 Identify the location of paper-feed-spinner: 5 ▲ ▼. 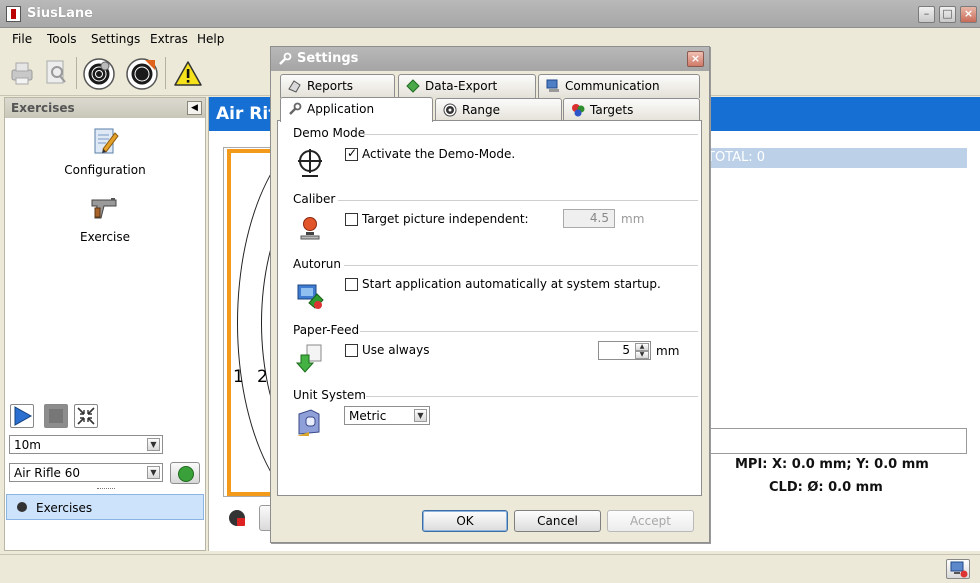
(624, 350).